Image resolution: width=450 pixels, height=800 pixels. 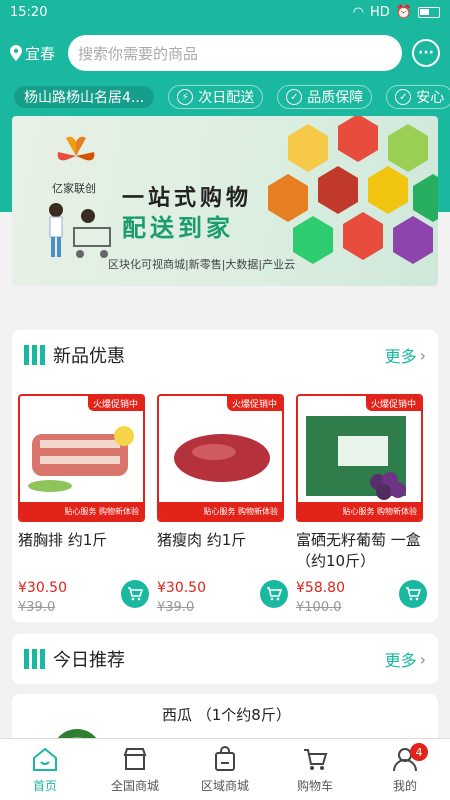 I want to click on original-price: ¥100.0, so click(x=319, y=607).